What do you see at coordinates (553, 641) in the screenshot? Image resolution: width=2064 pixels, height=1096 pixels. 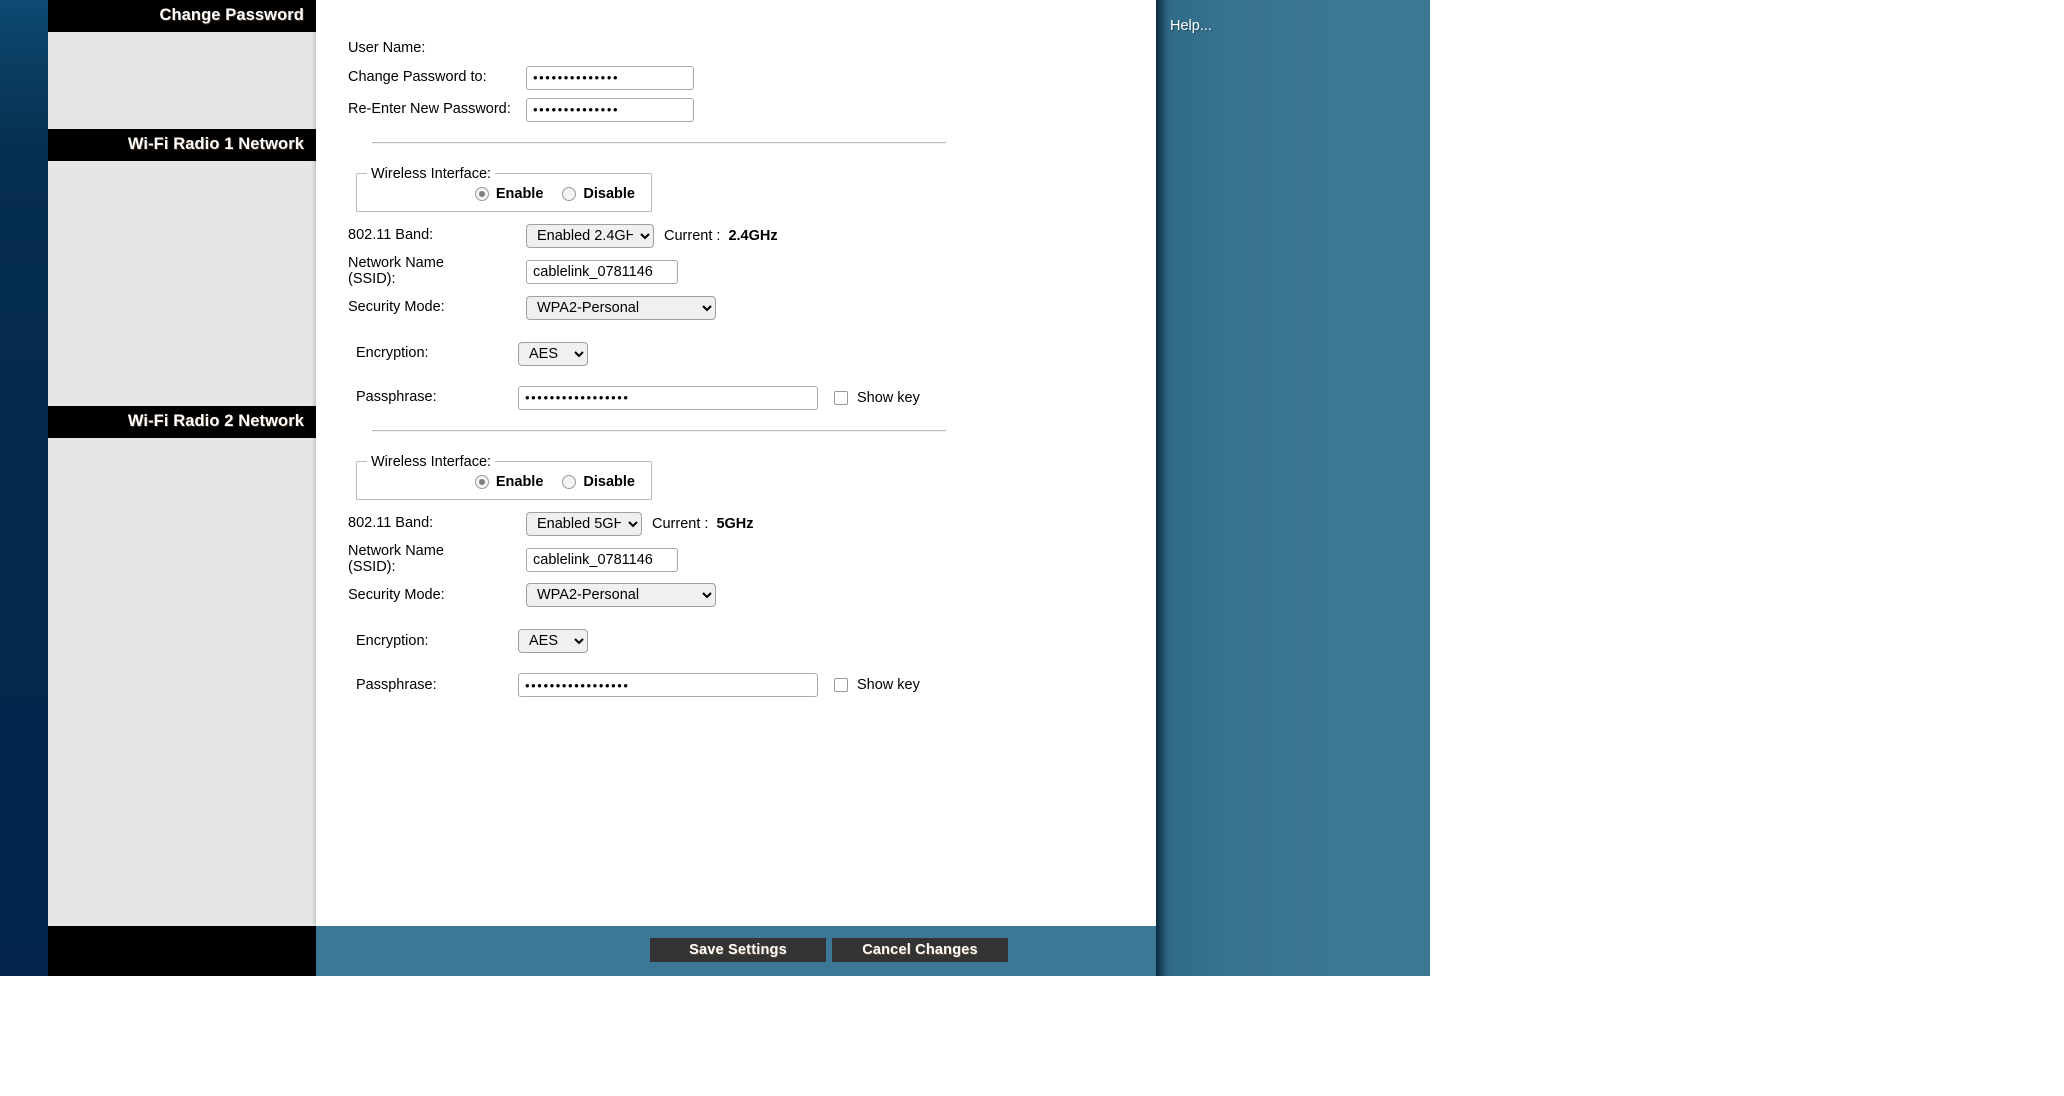 I see `radio2-encryption-select: AES` at bounding box center [553, 641].